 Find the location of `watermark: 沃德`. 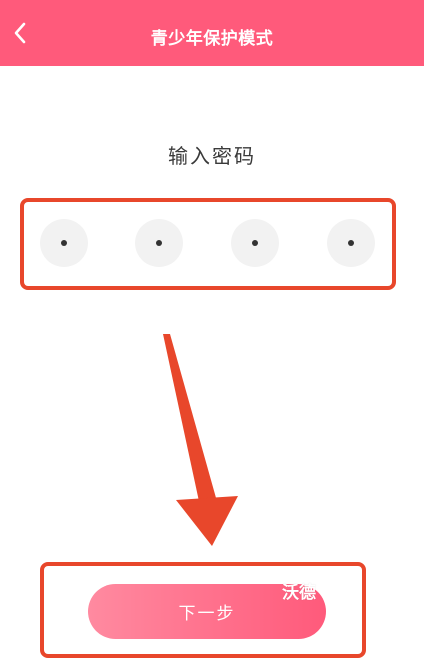

watermark: 沃德 is located at coordinates (299, 593).